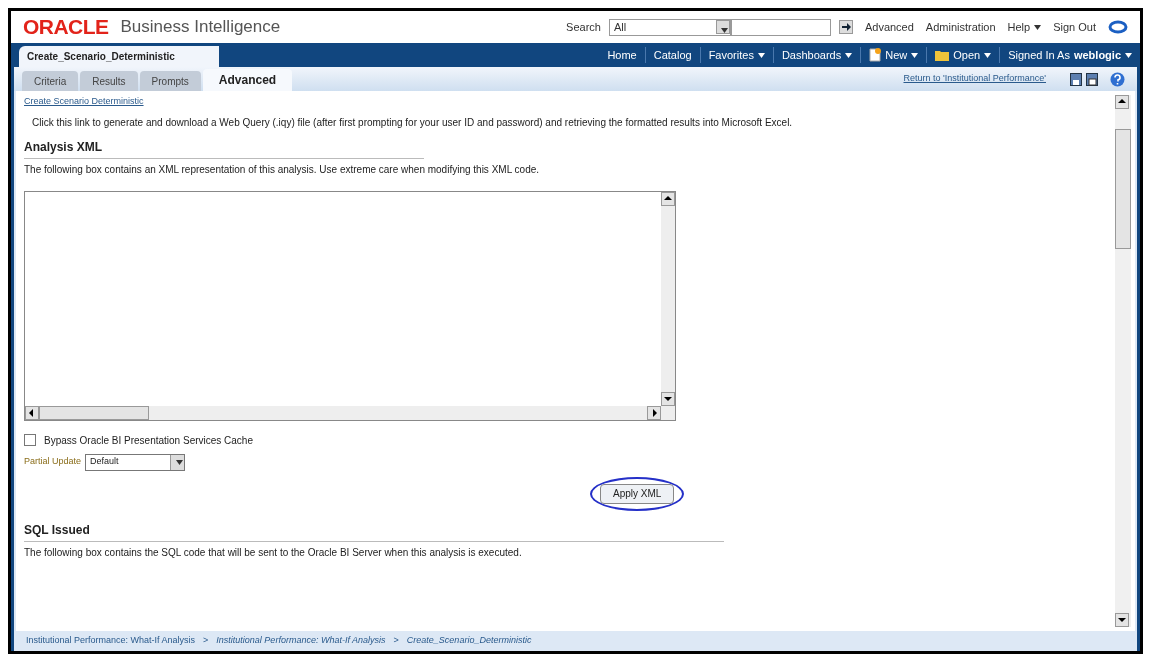 The width and height of the screenshot is (1151, 660). Describe the element at coordinates (282, 169) in the screenshot. I see `section-note: The following box contains an XML representation of this analysis. Use extreme care when modifying this XML code.` at that location.